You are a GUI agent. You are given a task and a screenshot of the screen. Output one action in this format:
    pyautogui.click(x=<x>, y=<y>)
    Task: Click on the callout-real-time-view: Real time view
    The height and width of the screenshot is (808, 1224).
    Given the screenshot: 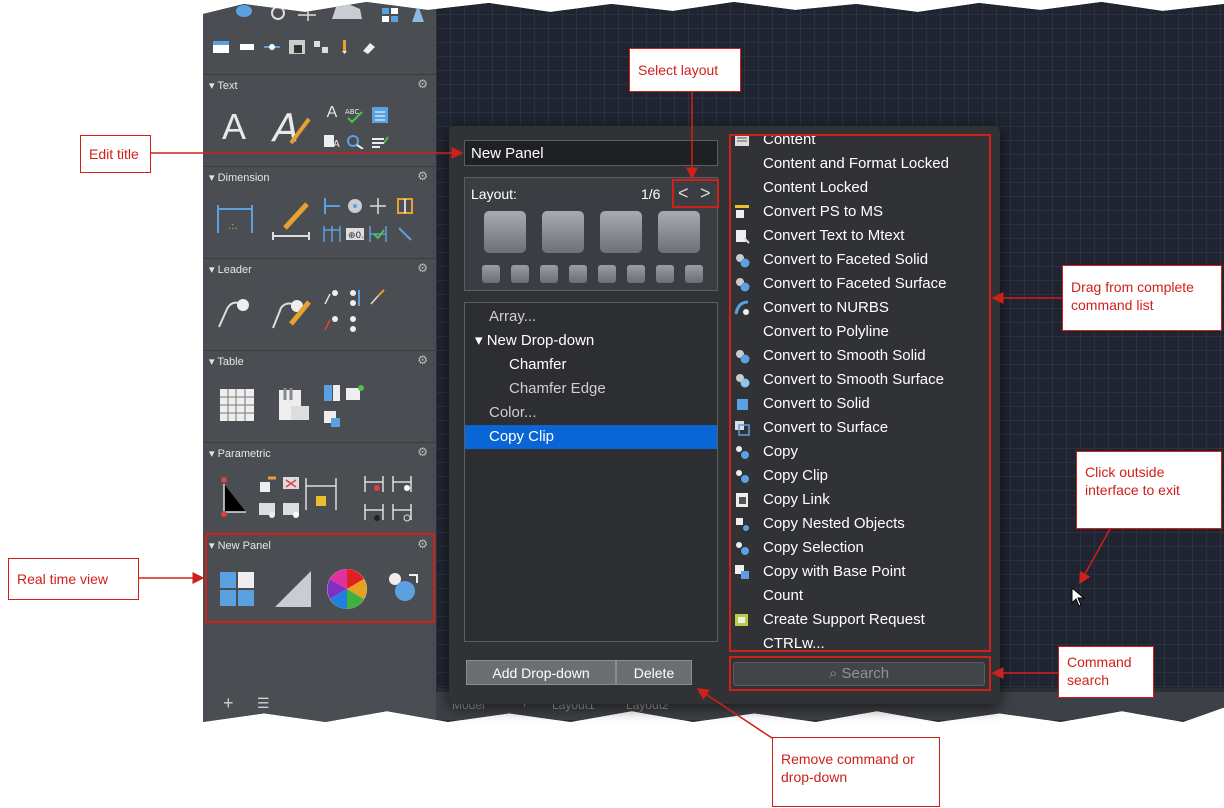 What is the action you would take?
    pyautogui.click(x=73, y=579)
    